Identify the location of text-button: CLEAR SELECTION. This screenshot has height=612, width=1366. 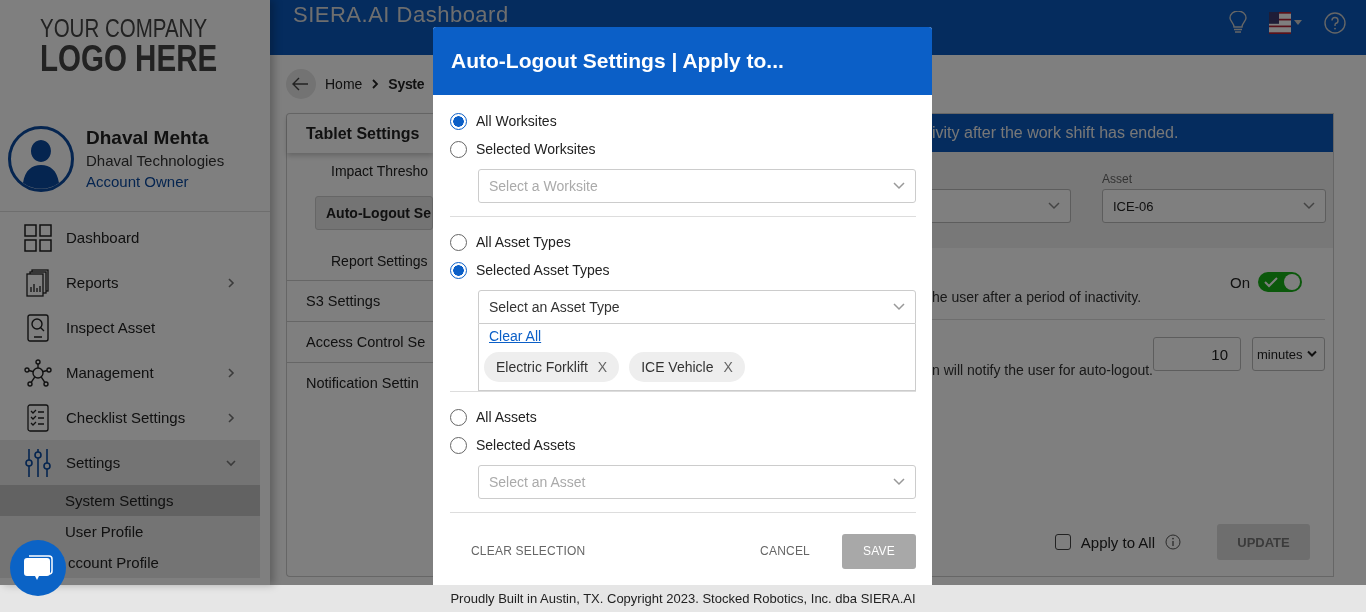
(527, 551).